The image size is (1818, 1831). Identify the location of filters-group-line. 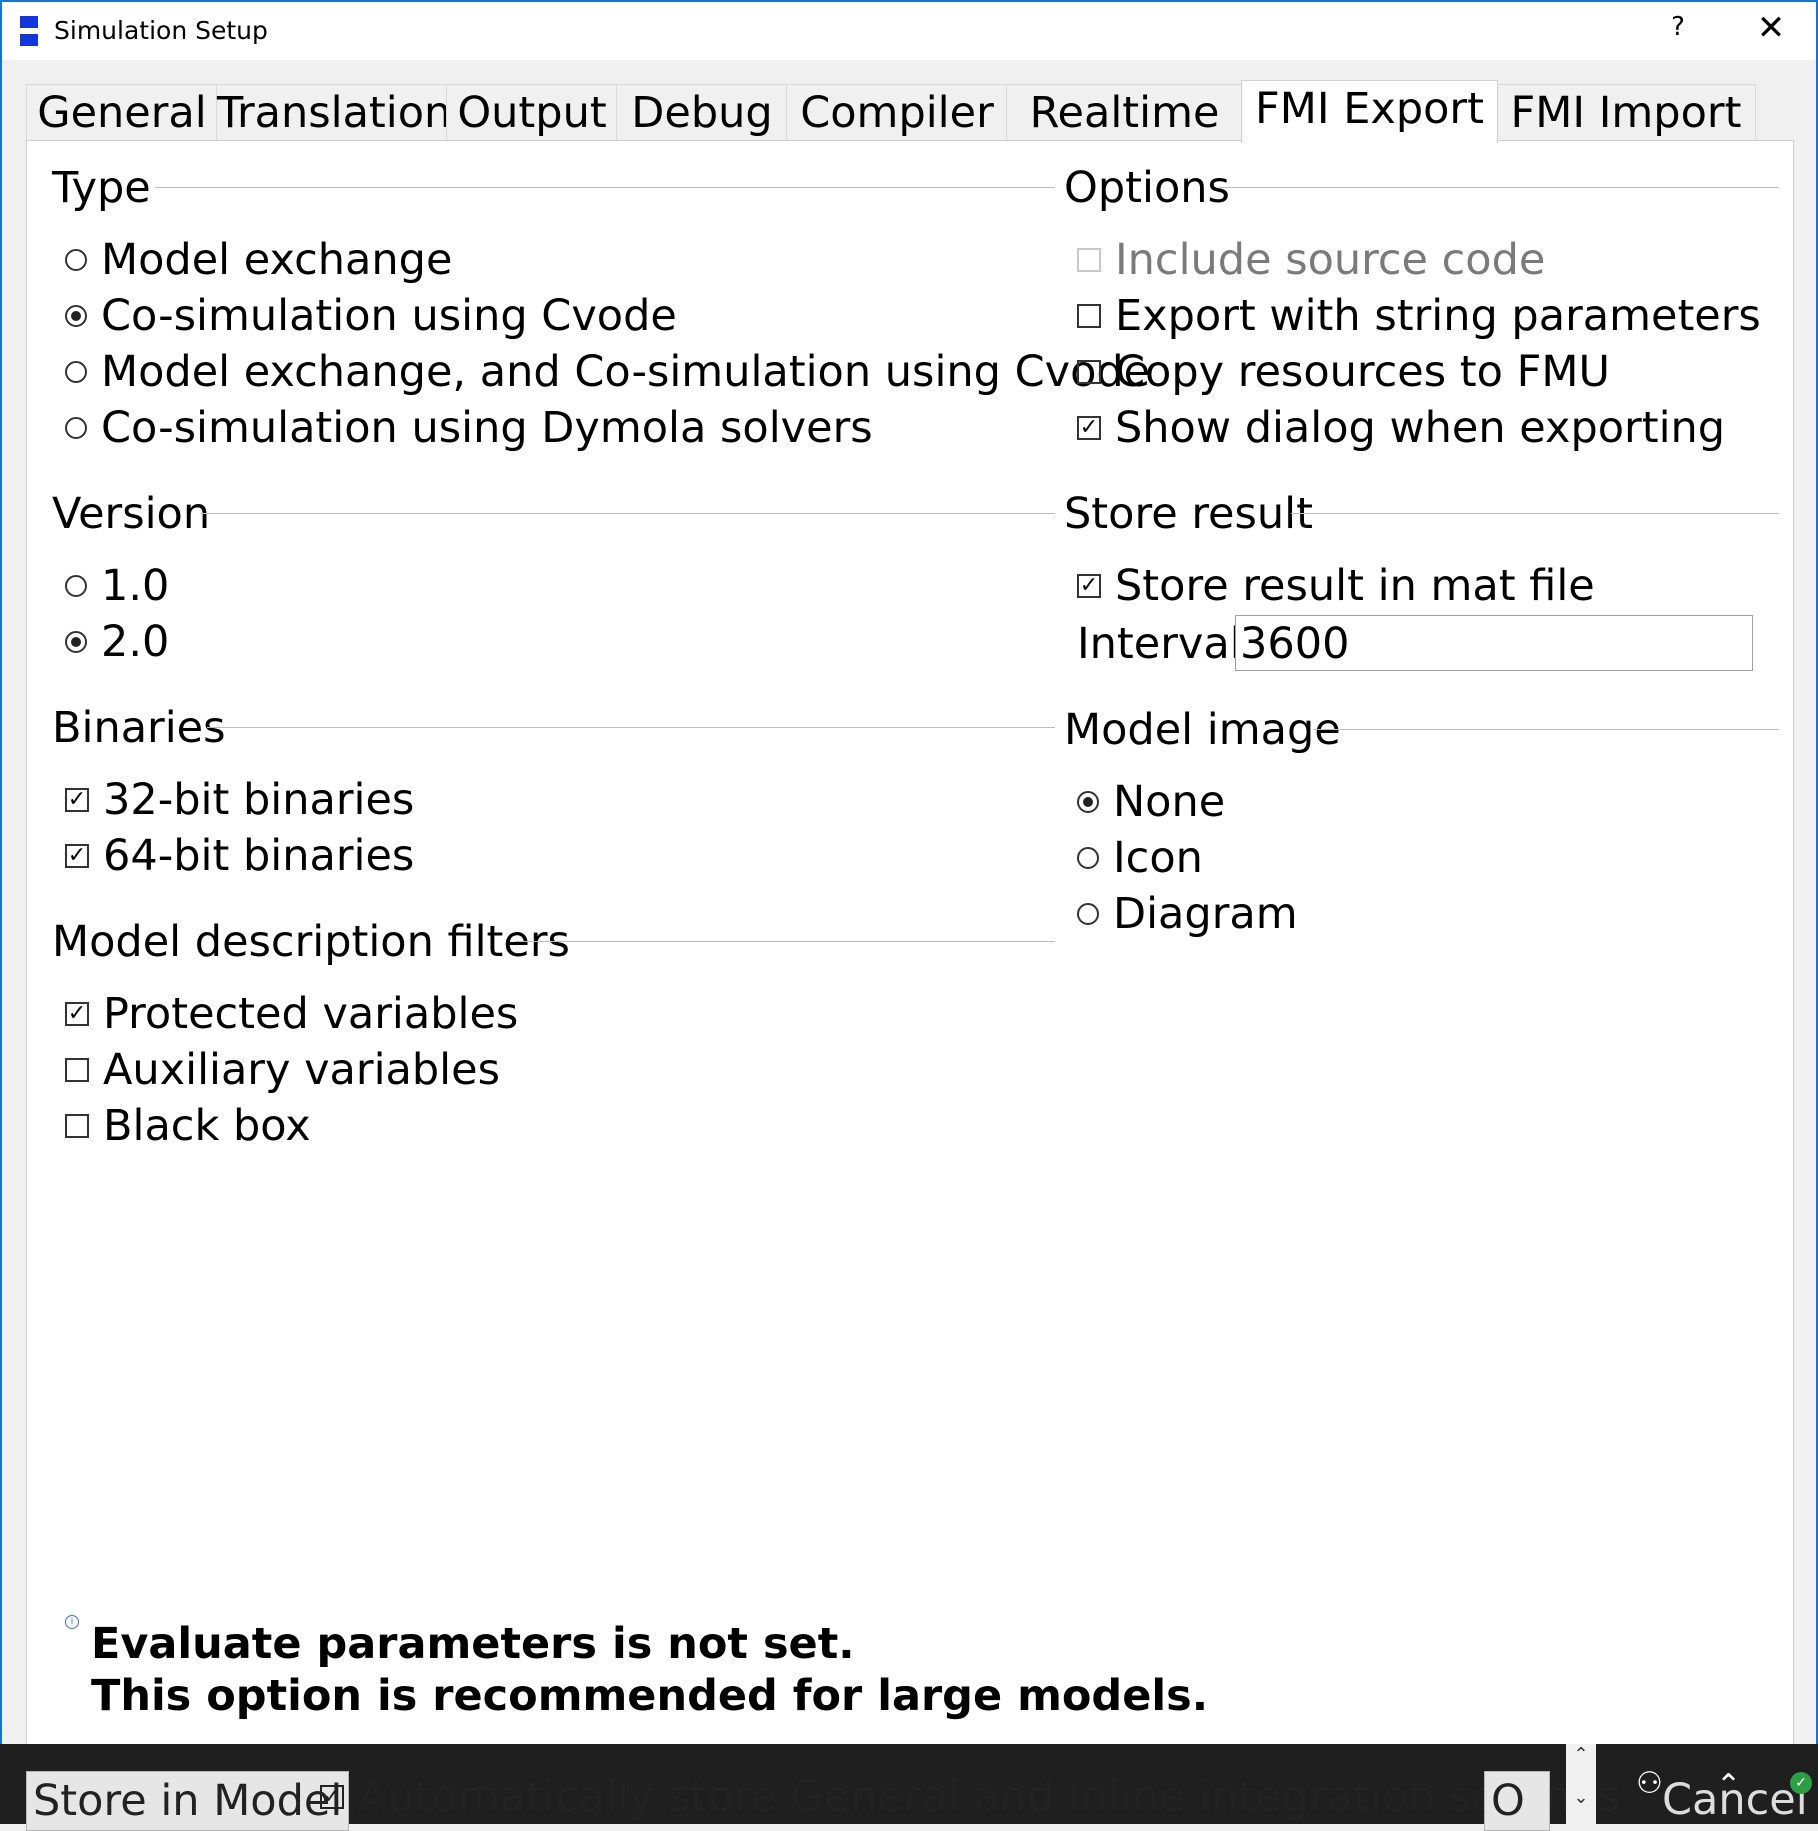
(785, 941).